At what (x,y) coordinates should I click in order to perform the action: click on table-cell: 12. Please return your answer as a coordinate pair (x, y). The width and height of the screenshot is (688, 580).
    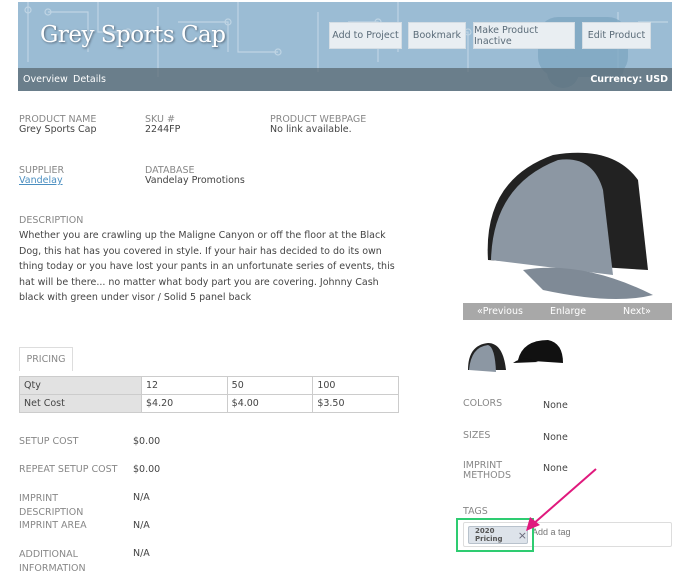
    Looking at the image, I should click on (184, 385).